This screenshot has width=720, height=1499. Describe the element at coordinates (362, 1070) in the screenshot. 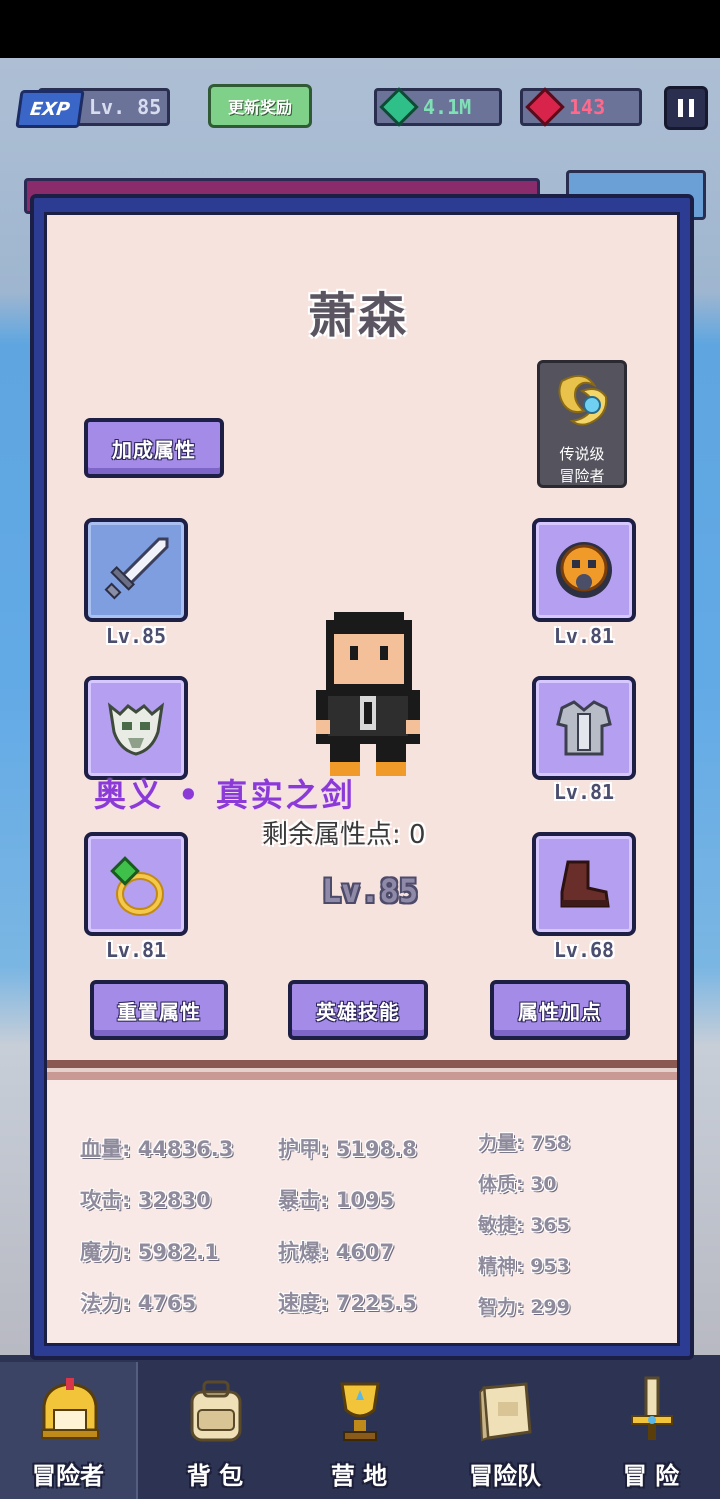

I see `panel-divider` at that location.